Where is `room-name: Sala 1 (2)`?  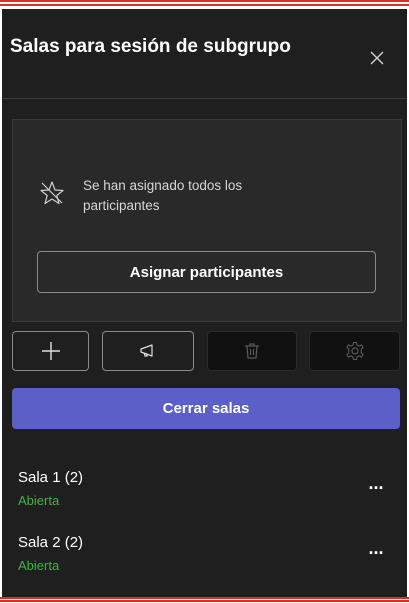
room-name: Sala 1 (2) is located at coordinates (50, 478).